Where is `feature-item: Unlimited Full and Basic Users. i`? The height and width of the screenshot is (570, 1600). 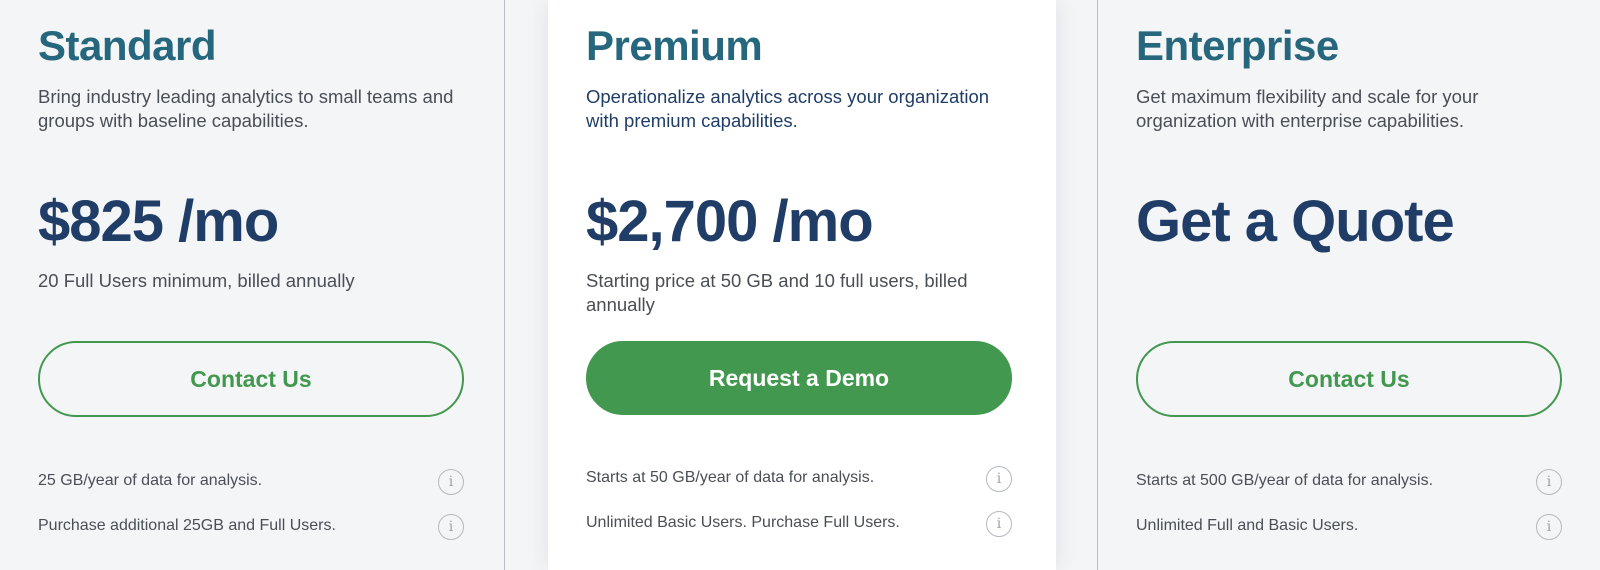
feature-item: Unlimited Full and Basic Users. i is located at coordinates (1354, 527).